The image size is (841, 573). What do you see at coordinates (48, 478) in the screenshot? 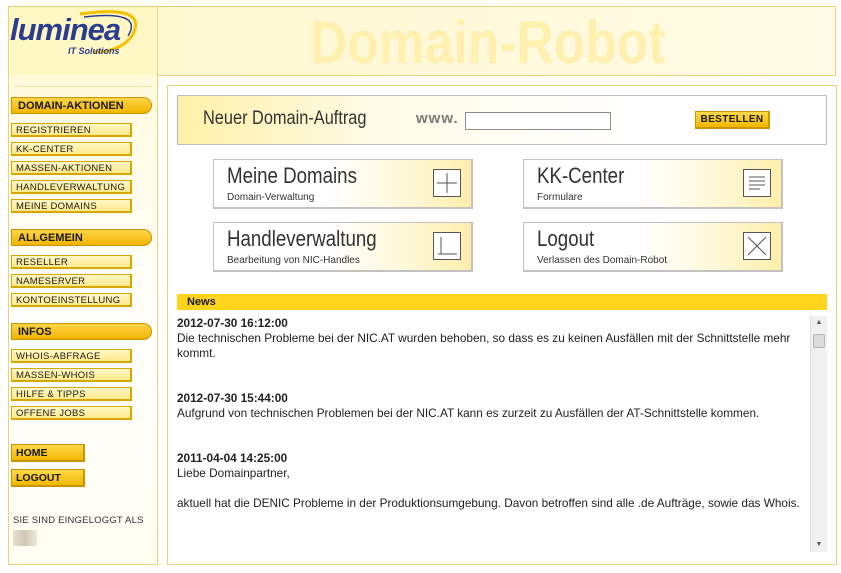
I see `logout-button: LOGOUT` at bounding box center [48, 478].